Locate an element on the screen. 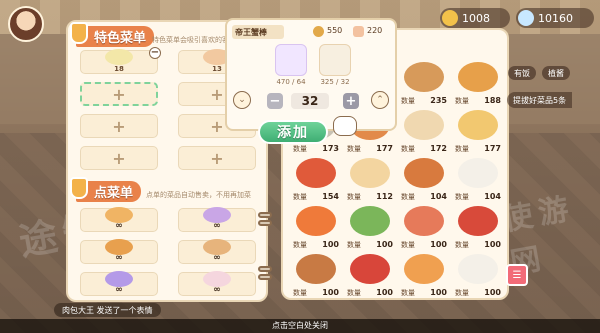 The image size is (600, 333). dish-count: 154 is located at coordinates (330, 196).